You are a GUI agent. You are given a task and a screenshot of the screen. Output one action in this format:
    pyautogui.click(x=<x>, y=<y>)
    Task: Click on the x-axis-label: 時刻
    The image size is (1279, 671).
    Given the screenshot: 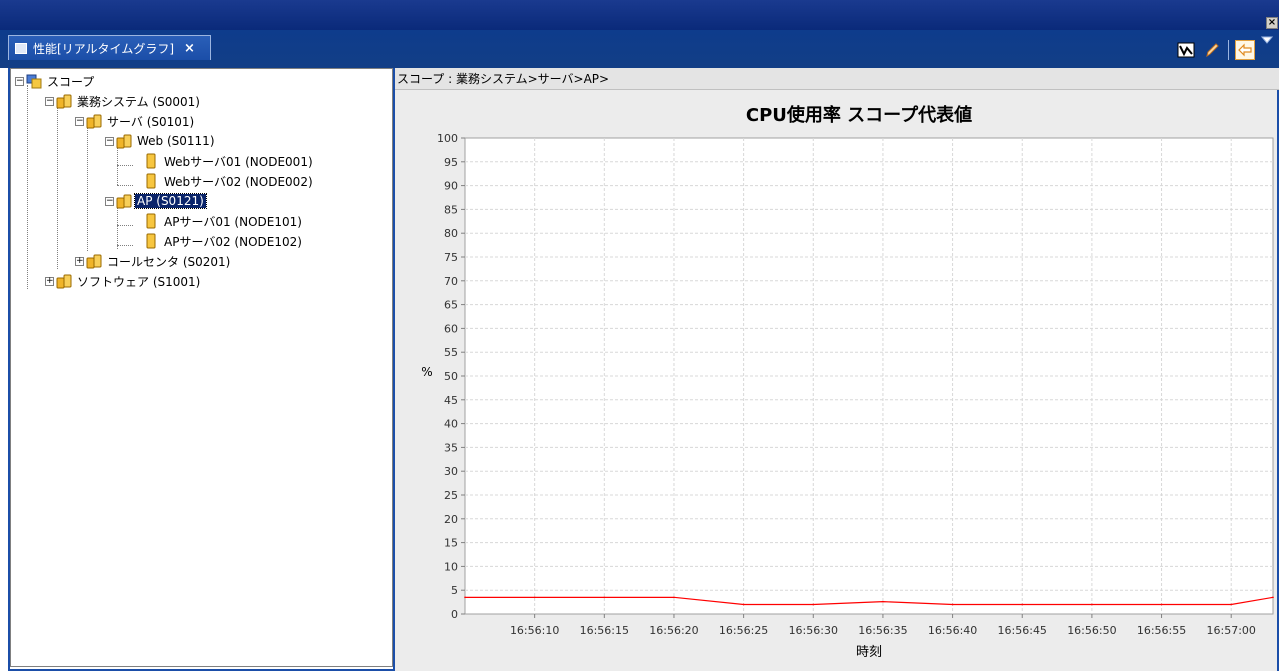 What is the action you would take?
    pyautogui.click(x=869, y=652)
    